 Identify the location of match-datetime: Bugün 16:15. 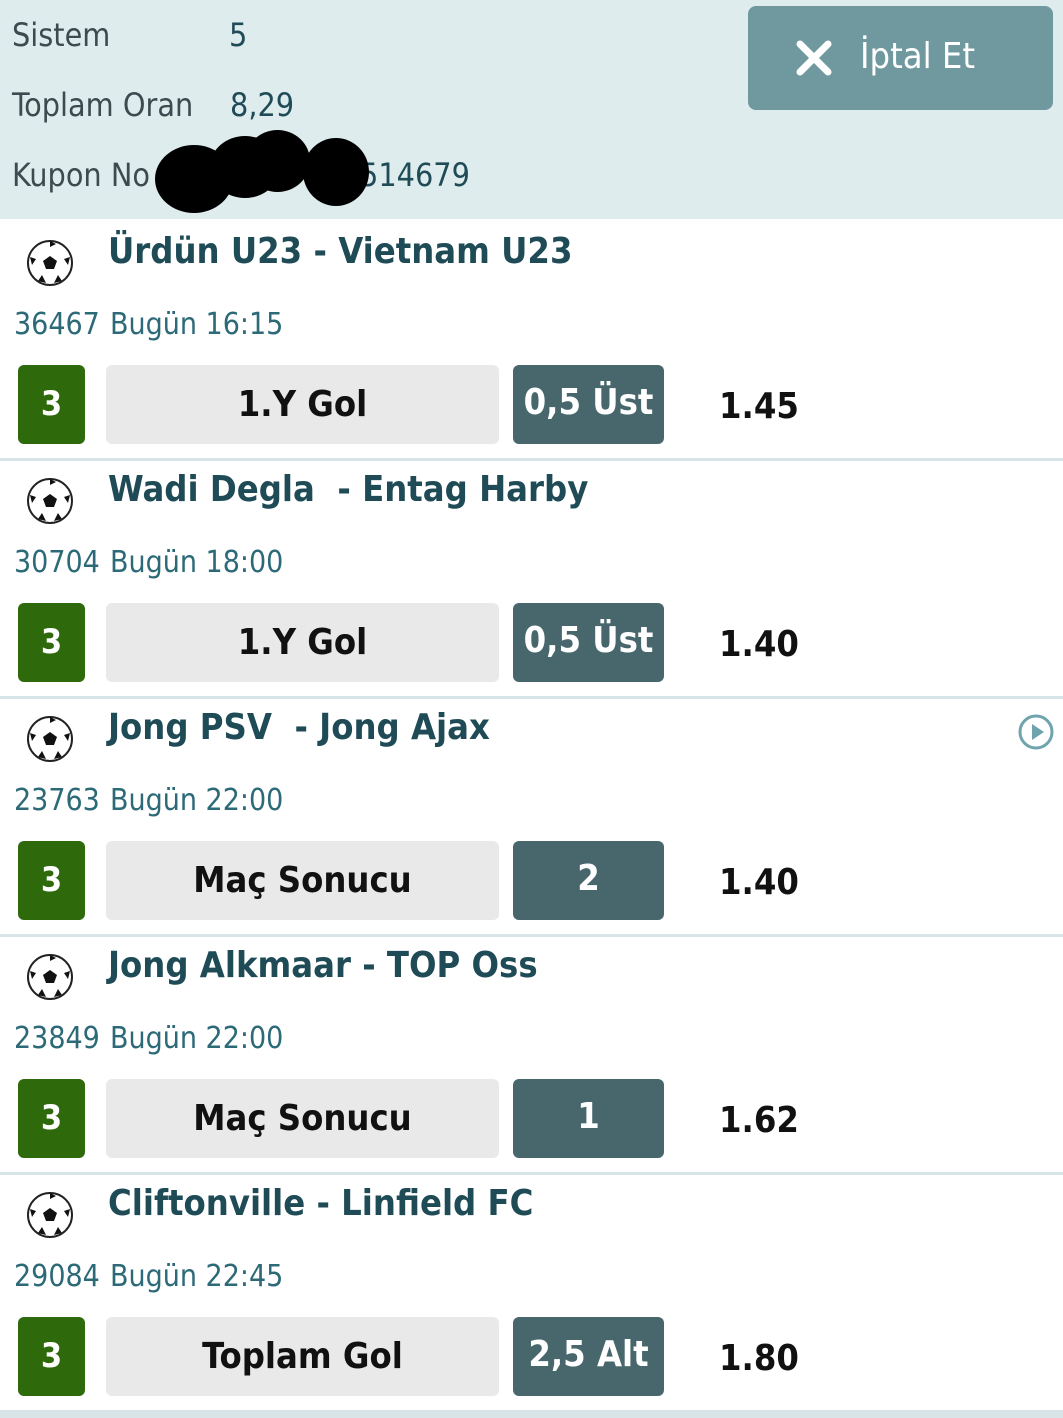
(197, 324).